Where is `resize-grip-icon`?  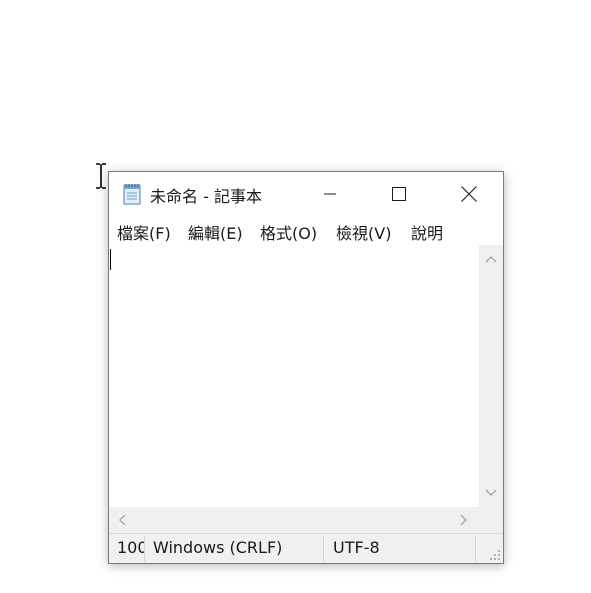 resize-grip-icon is located at coordinates (495, 555).